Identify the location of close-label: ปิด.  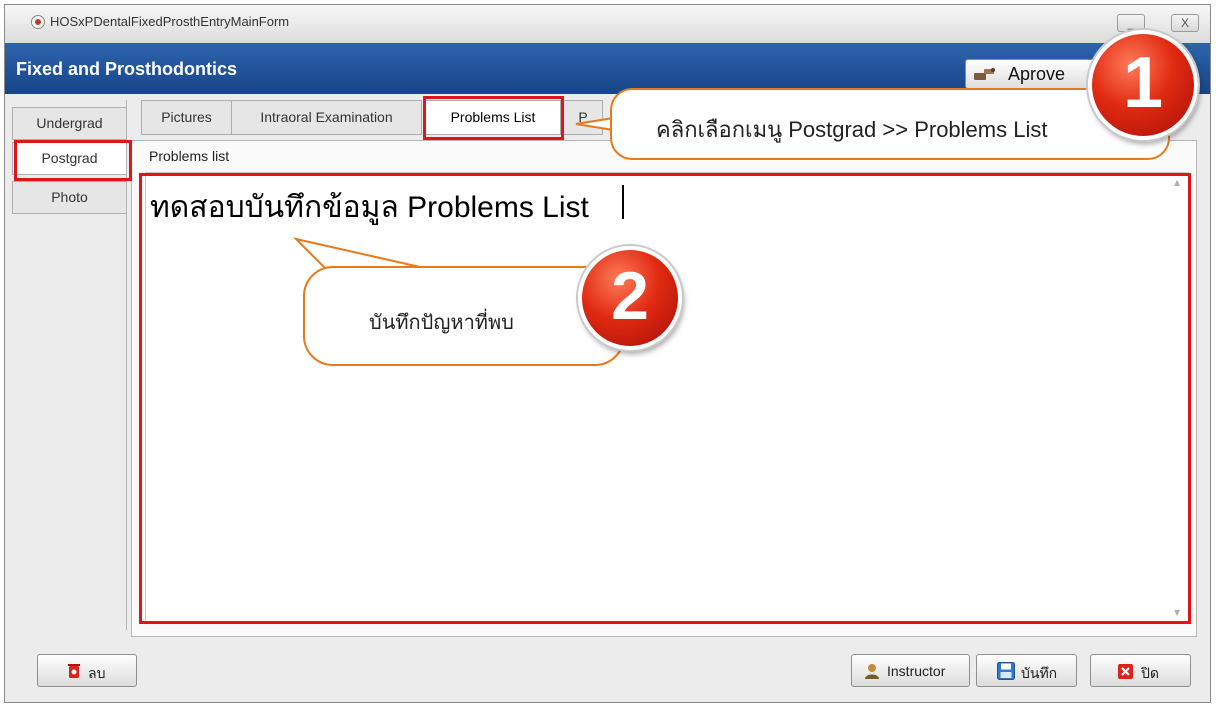
(1150, 673).